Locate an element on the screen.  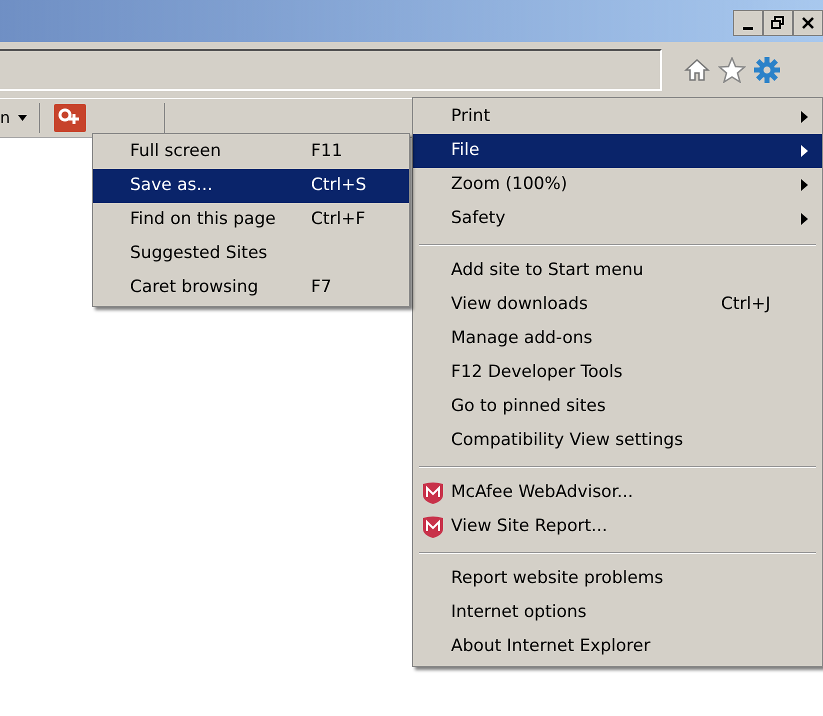
dropdown-caret-icon is located at coordinates (23, 118).